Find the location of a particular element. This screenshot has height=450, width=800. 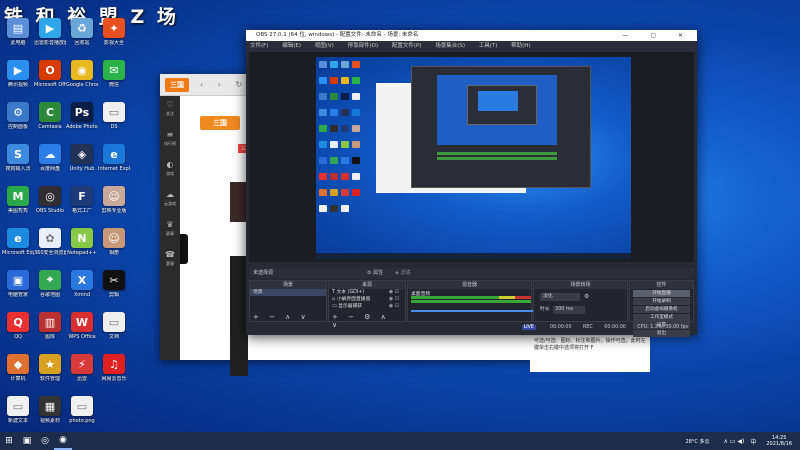

desktop-icon: ◆ 计算机 is located at coordinates (18, 368).